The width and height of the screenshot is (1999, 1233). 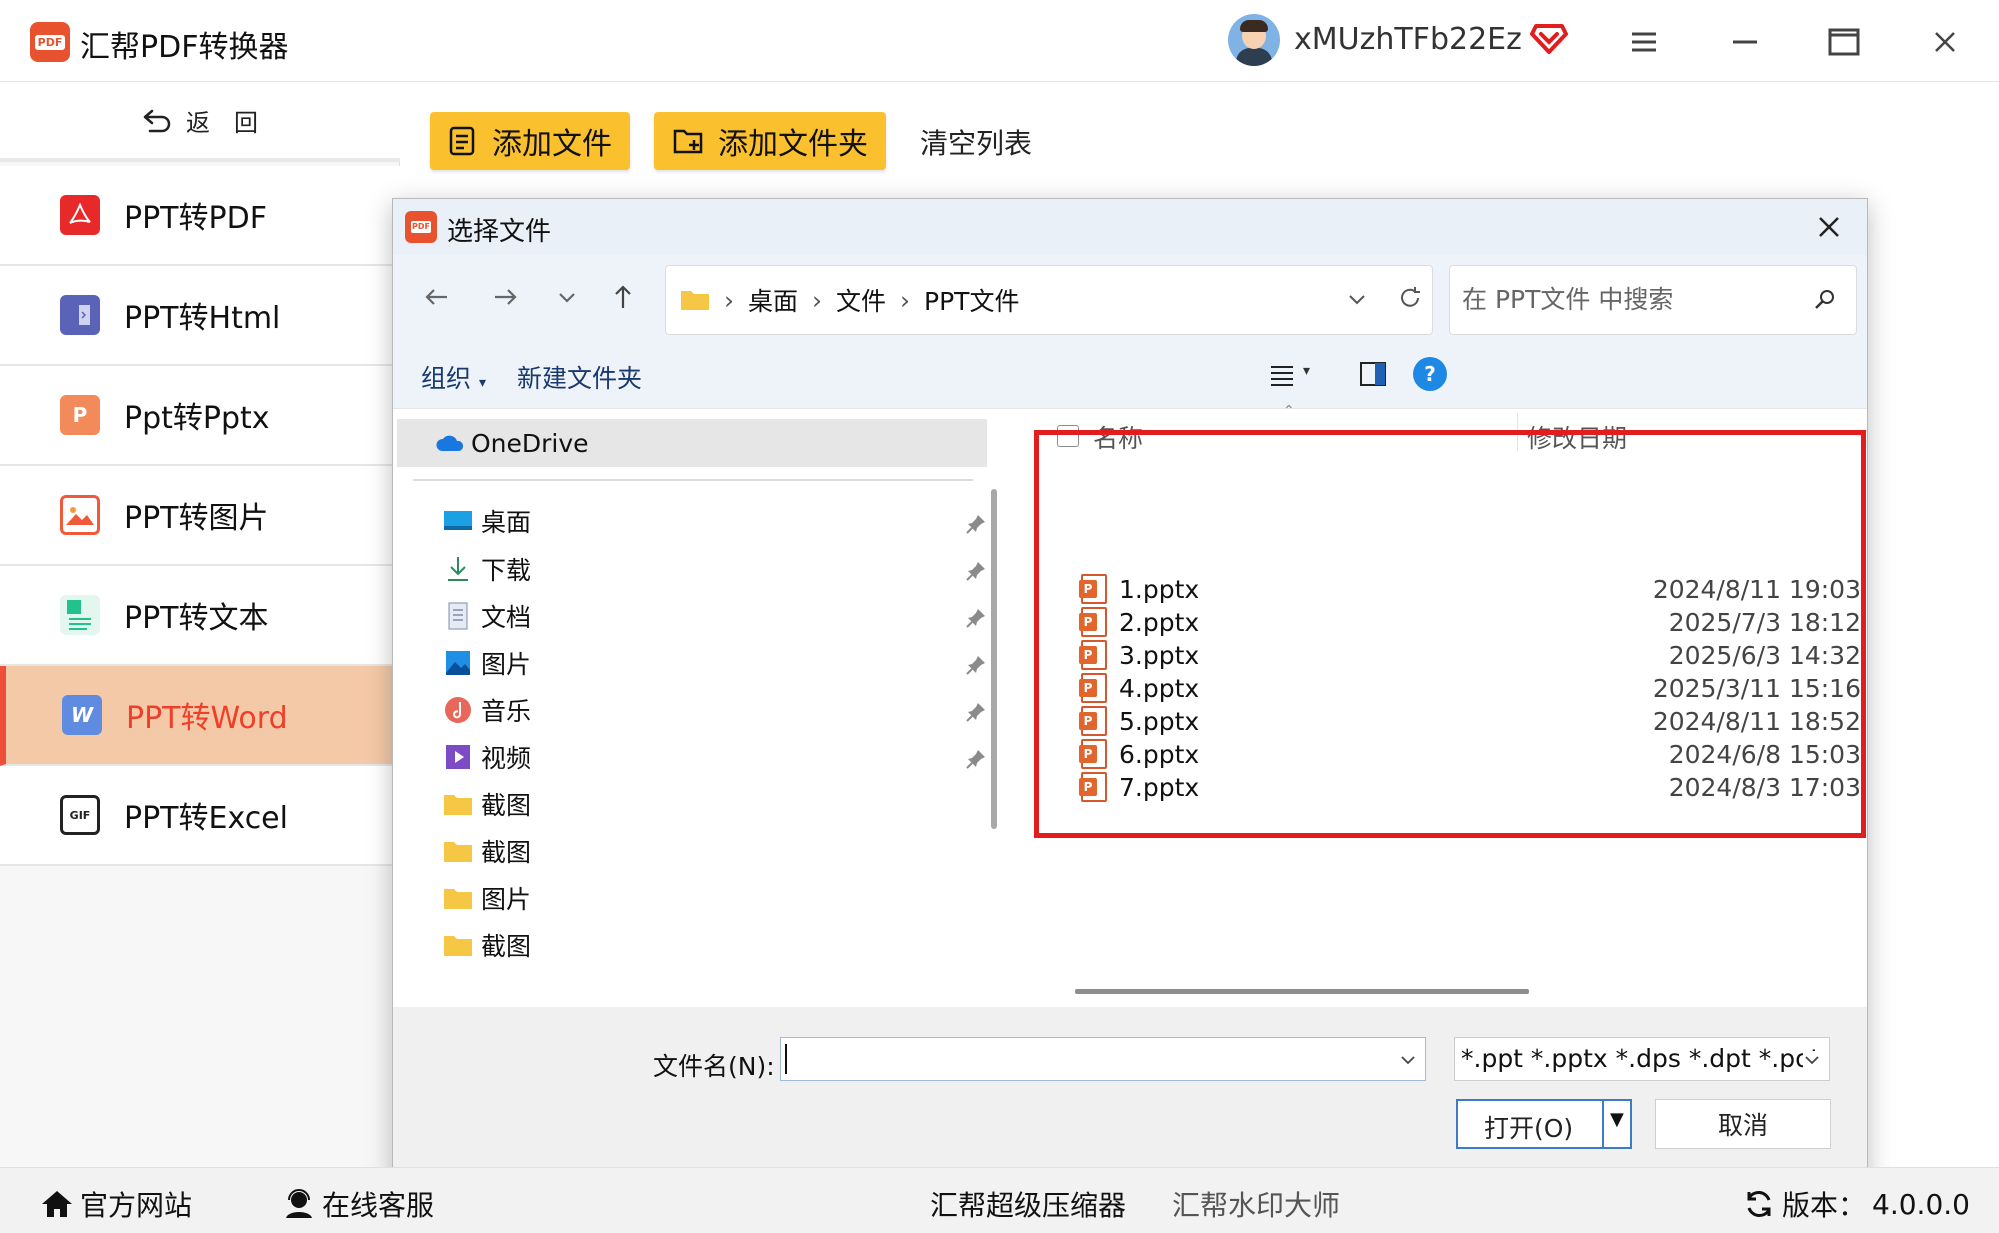 What do you see at coordinates (1130, 227) in the screenshot?
I see `dialog-titlebar: PDF 选择文件` at bounding box center [1130, 227].